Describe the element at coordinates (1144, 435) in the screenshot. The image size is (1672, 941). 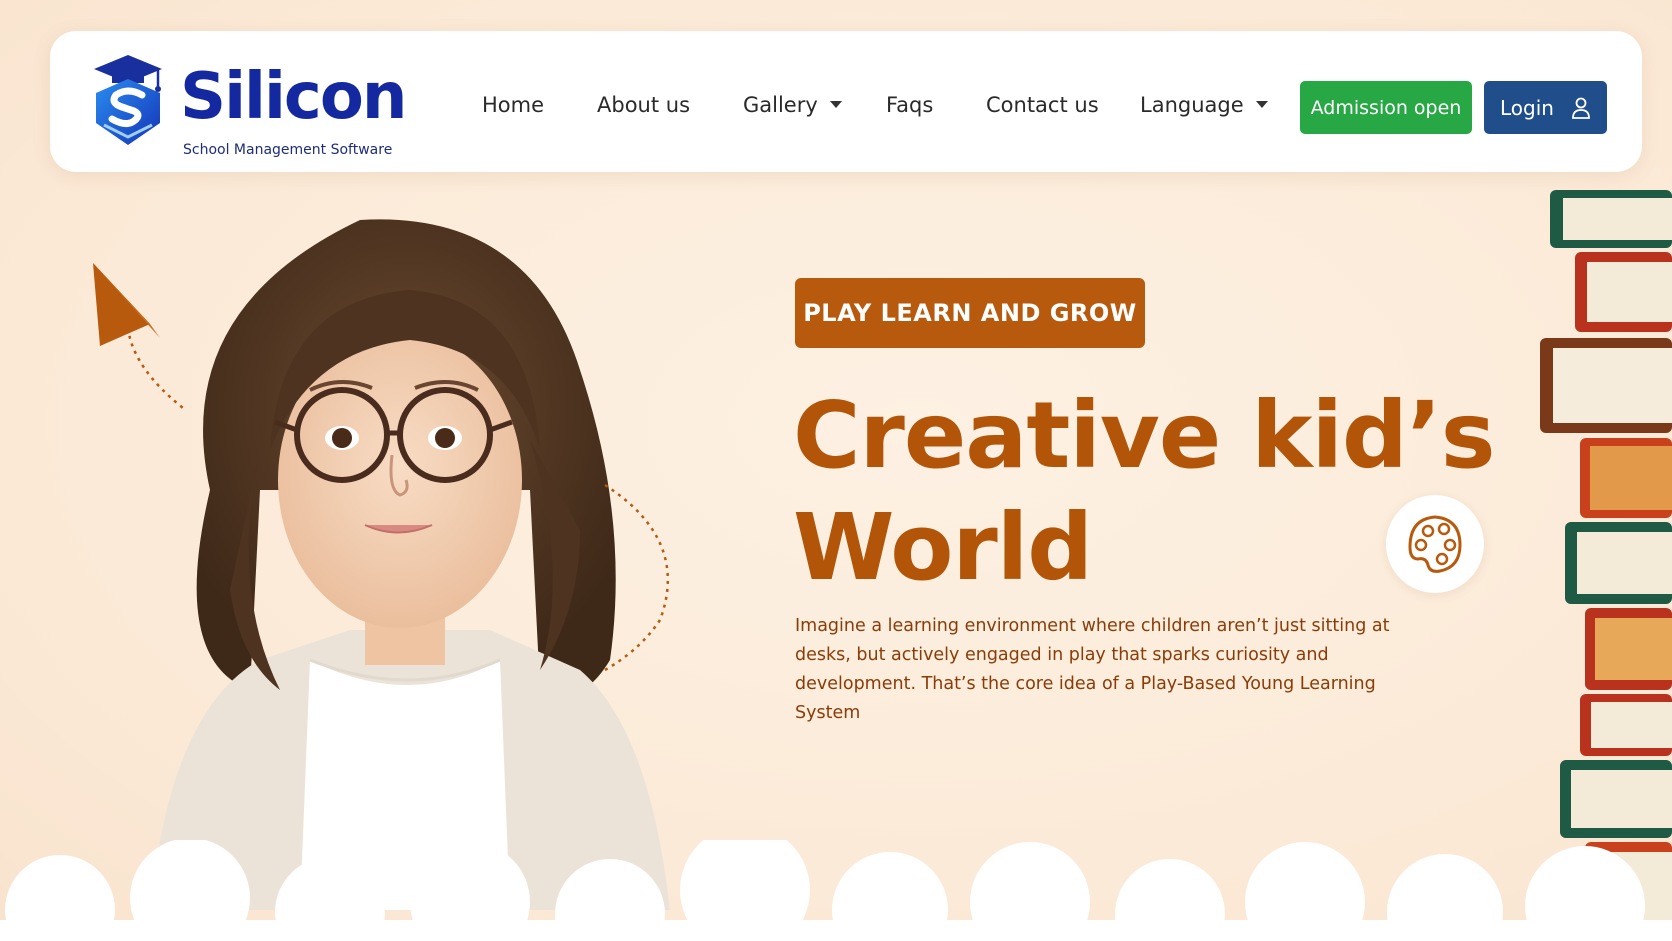
I see `headline-line-1: Creative kid’s` at that location.